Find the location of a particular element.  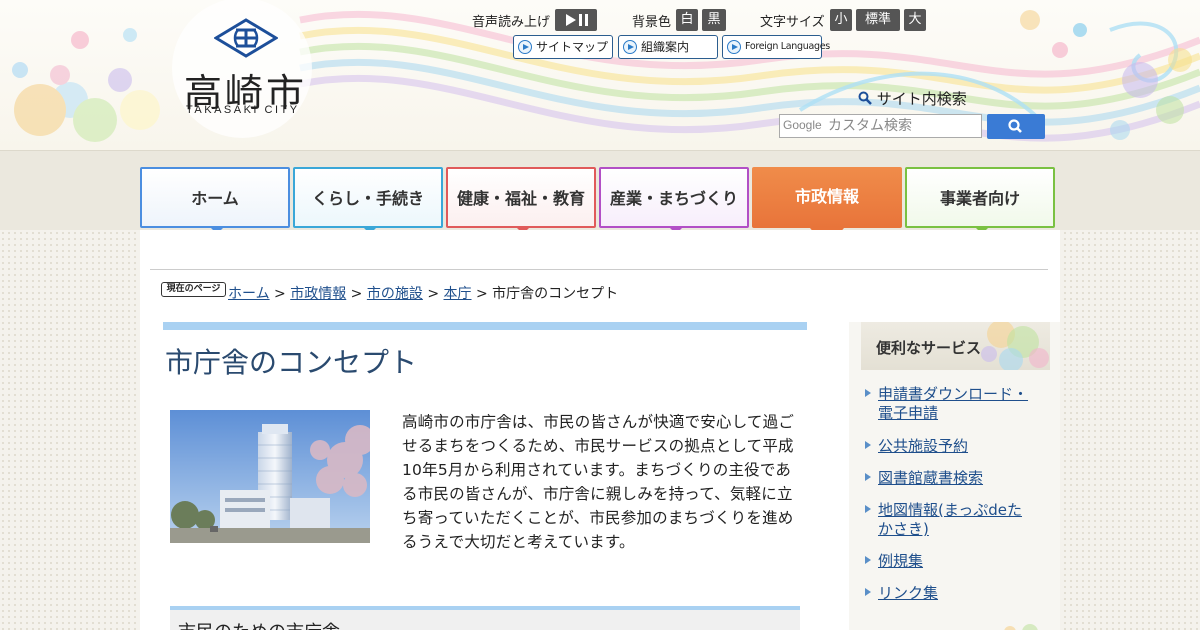

nav-tab-label: 産業・まちづくり is located at coordinates (673, 198).